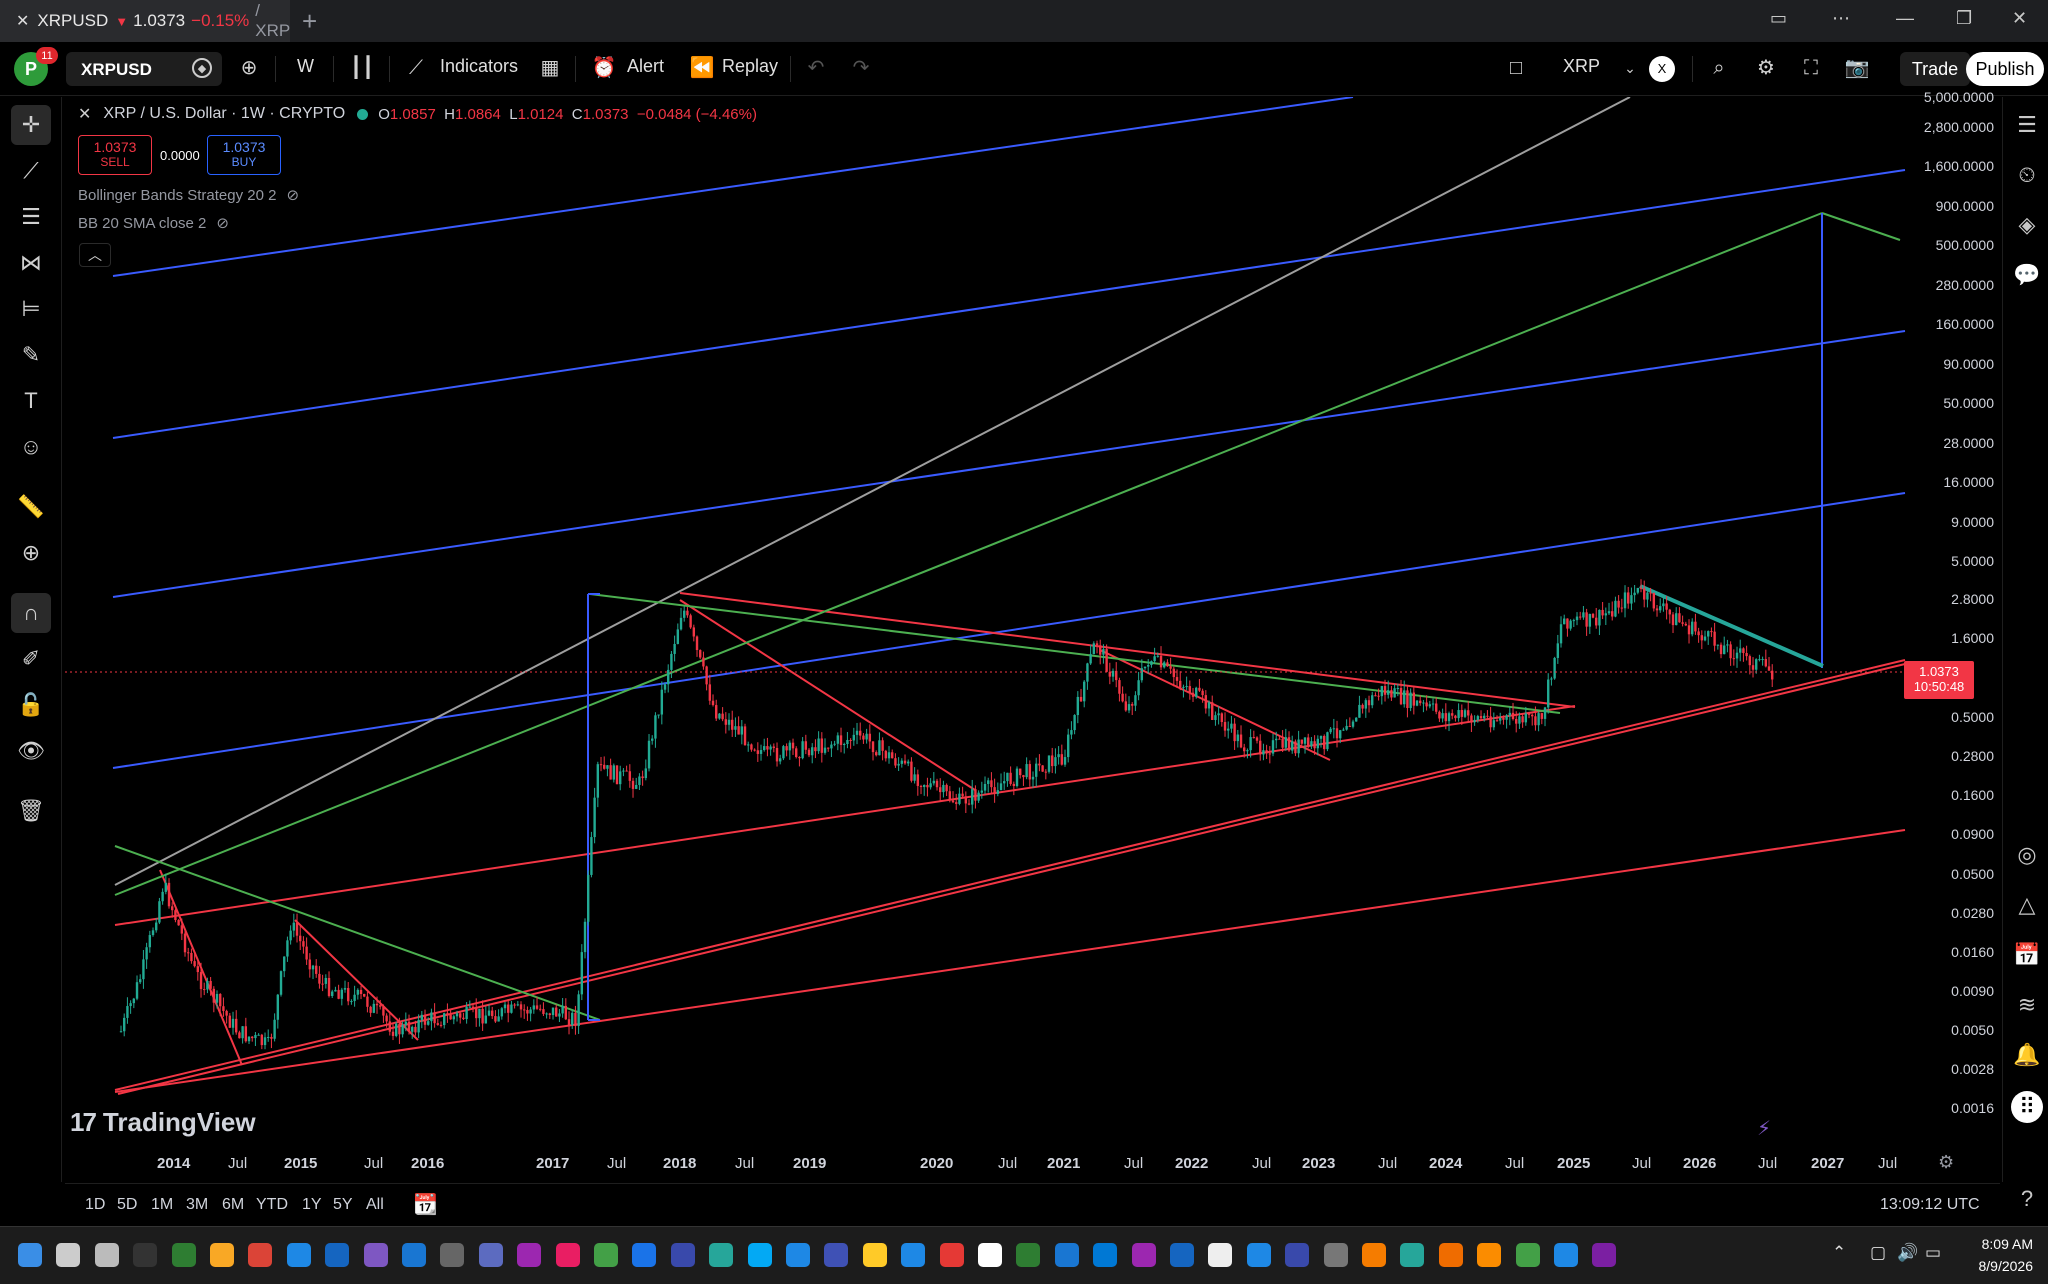 The height and width of the screenshot is (1284, 2048). Describe the element at coordinates (31, 659) in the screenshot. I see `stay-drawing-icon: ✐` at that location.